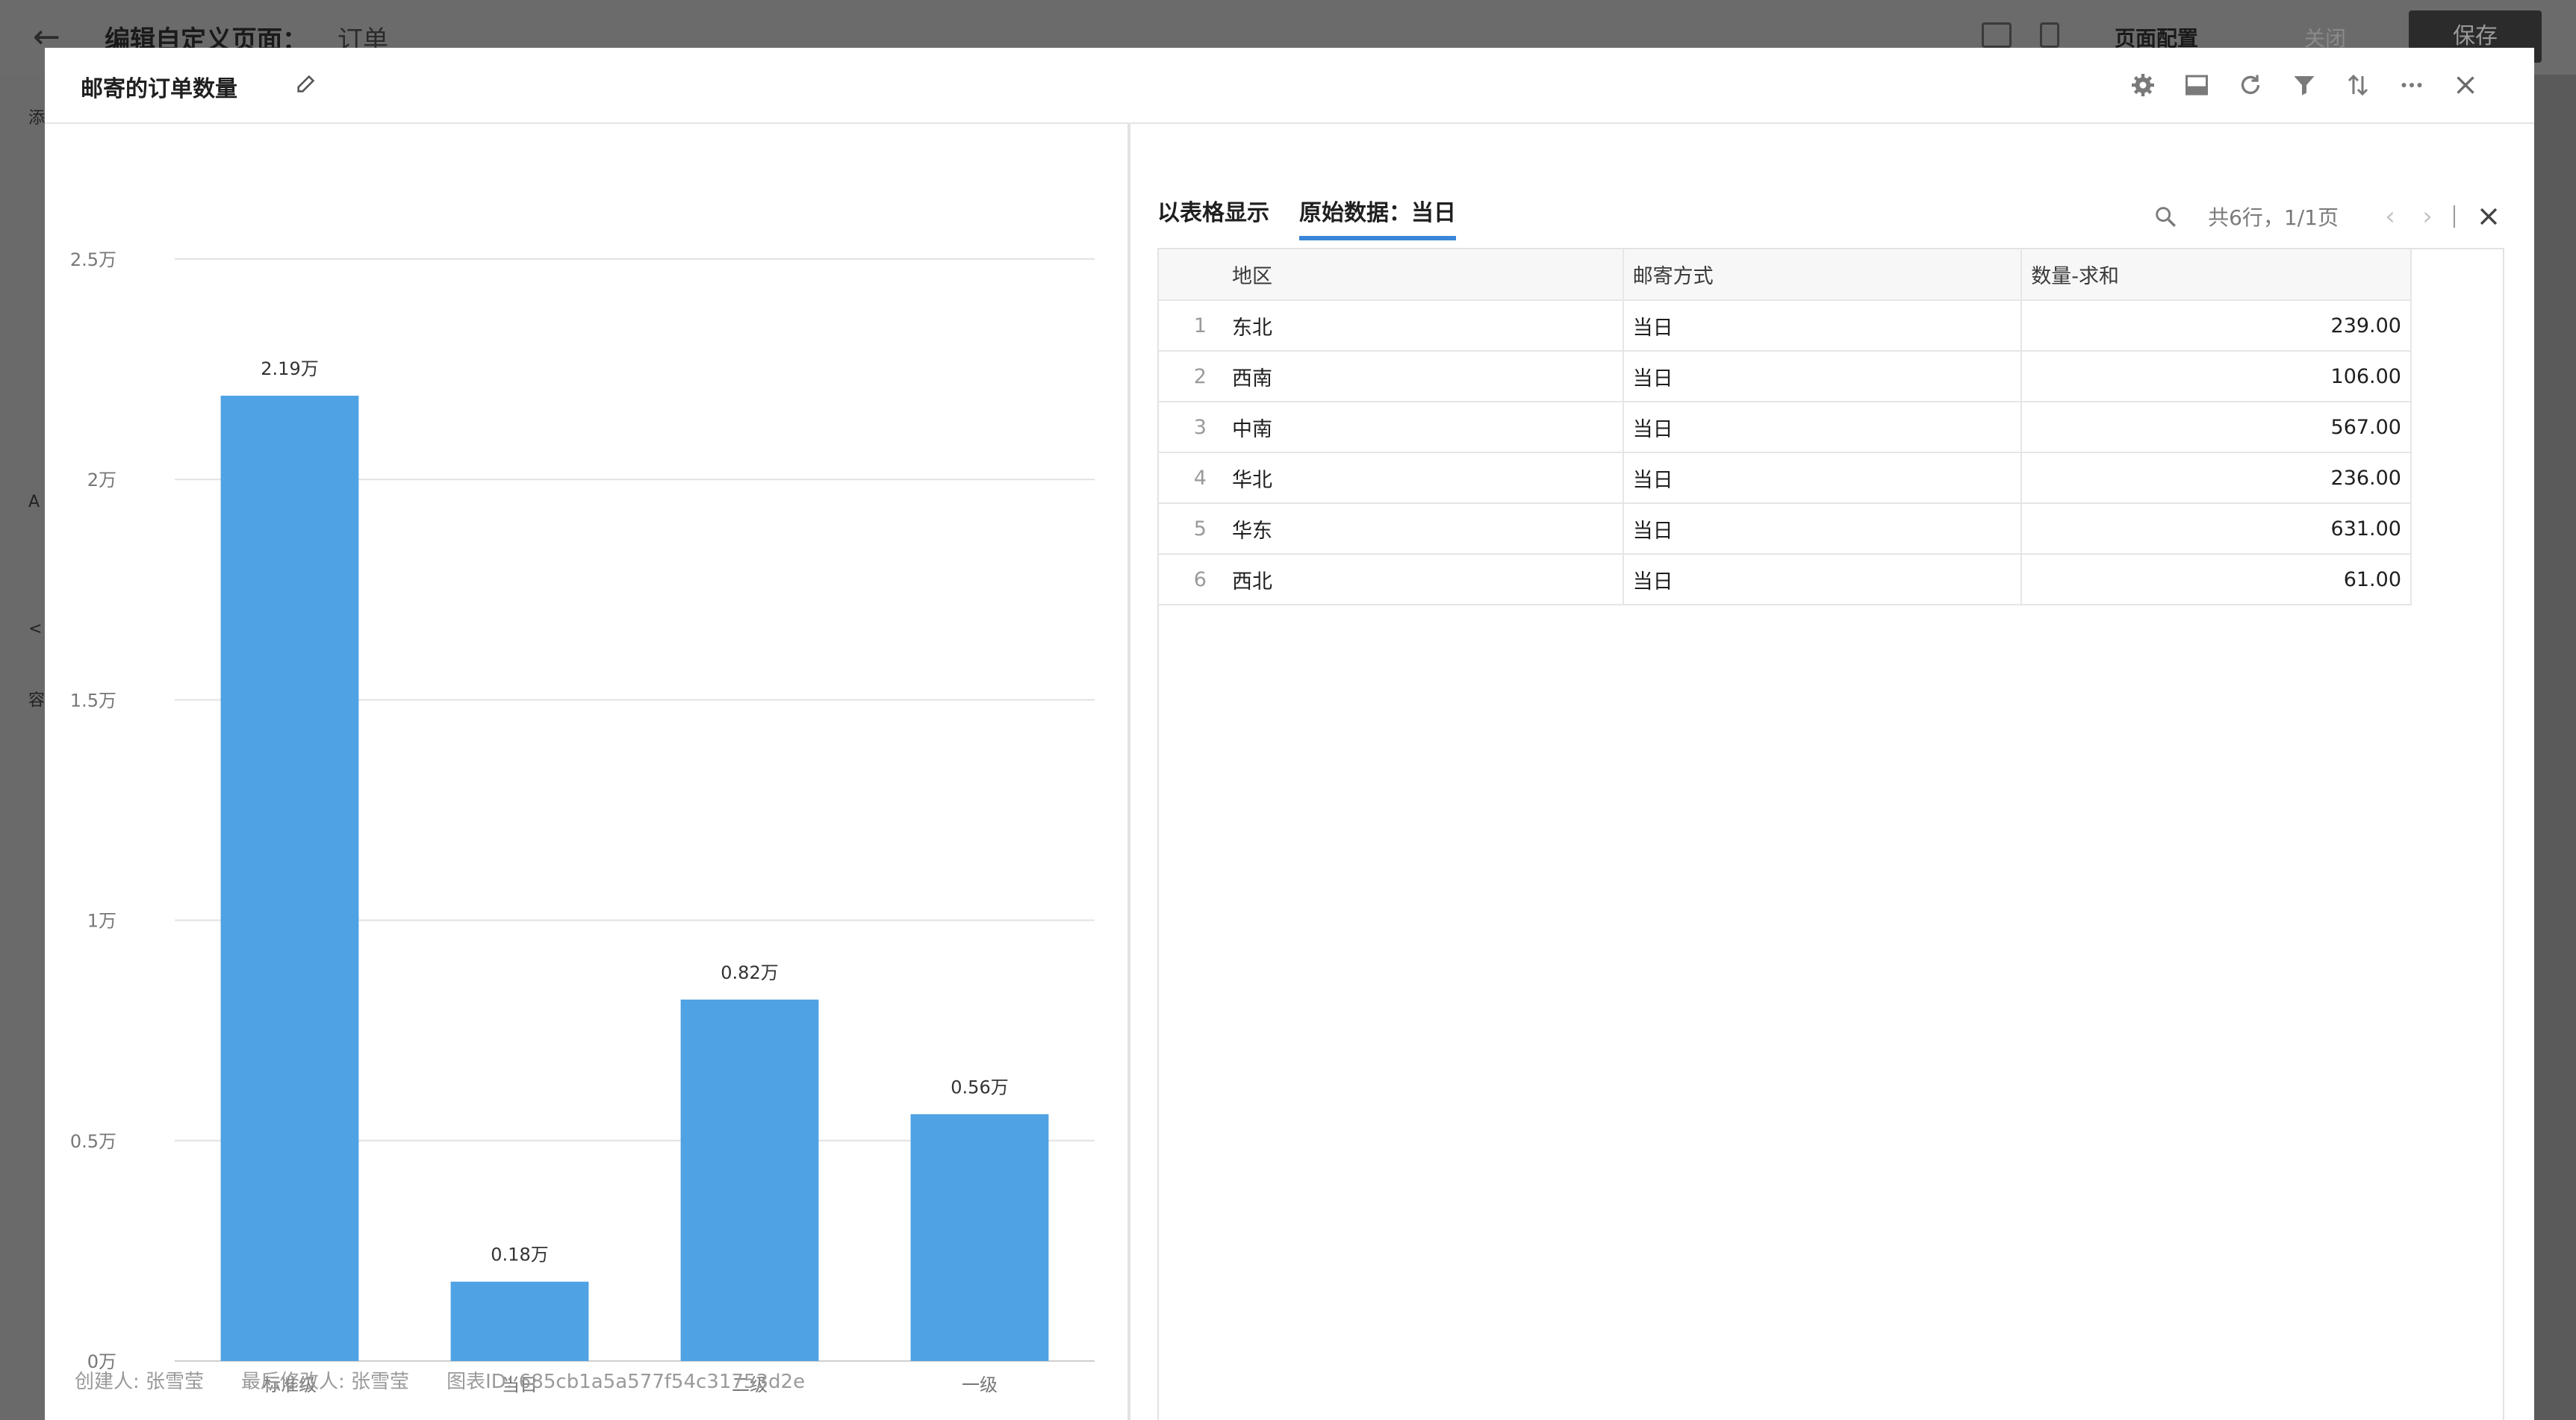 The image size is (2576, 1420). I want to click on row-index: 1, so click(1191, 326).